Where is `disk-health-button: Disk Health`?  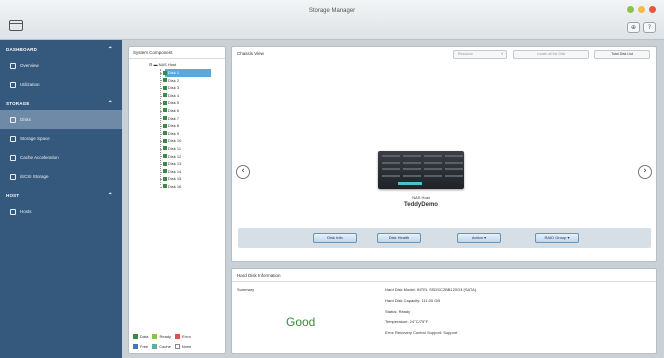 disk-health-button: Disk Health is located at coordinates (399, 238).